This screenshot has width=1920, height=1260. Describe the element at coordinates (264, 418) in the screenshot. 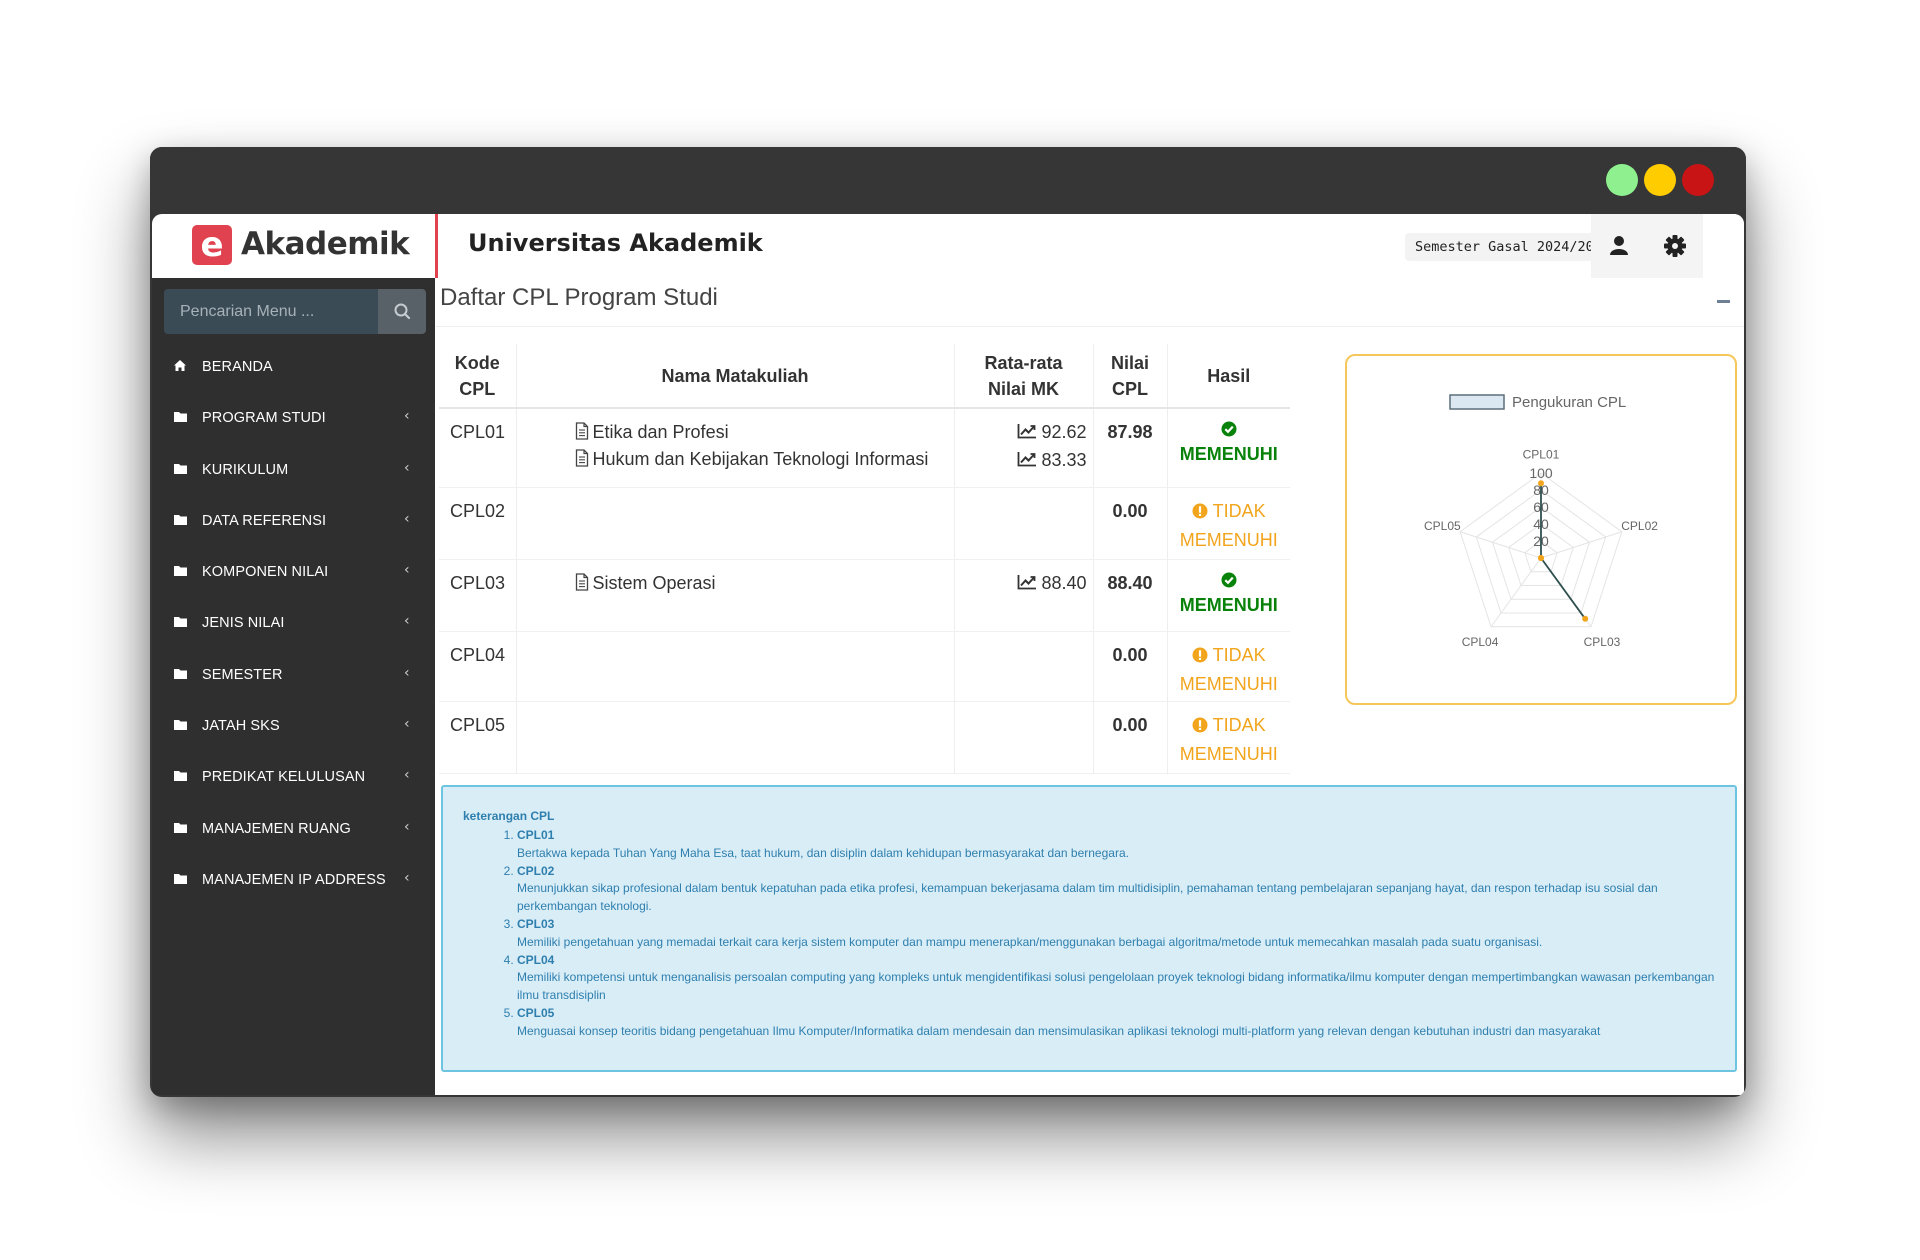

I see `sidebar-item-label: PROGRAM STUDI` at that location.